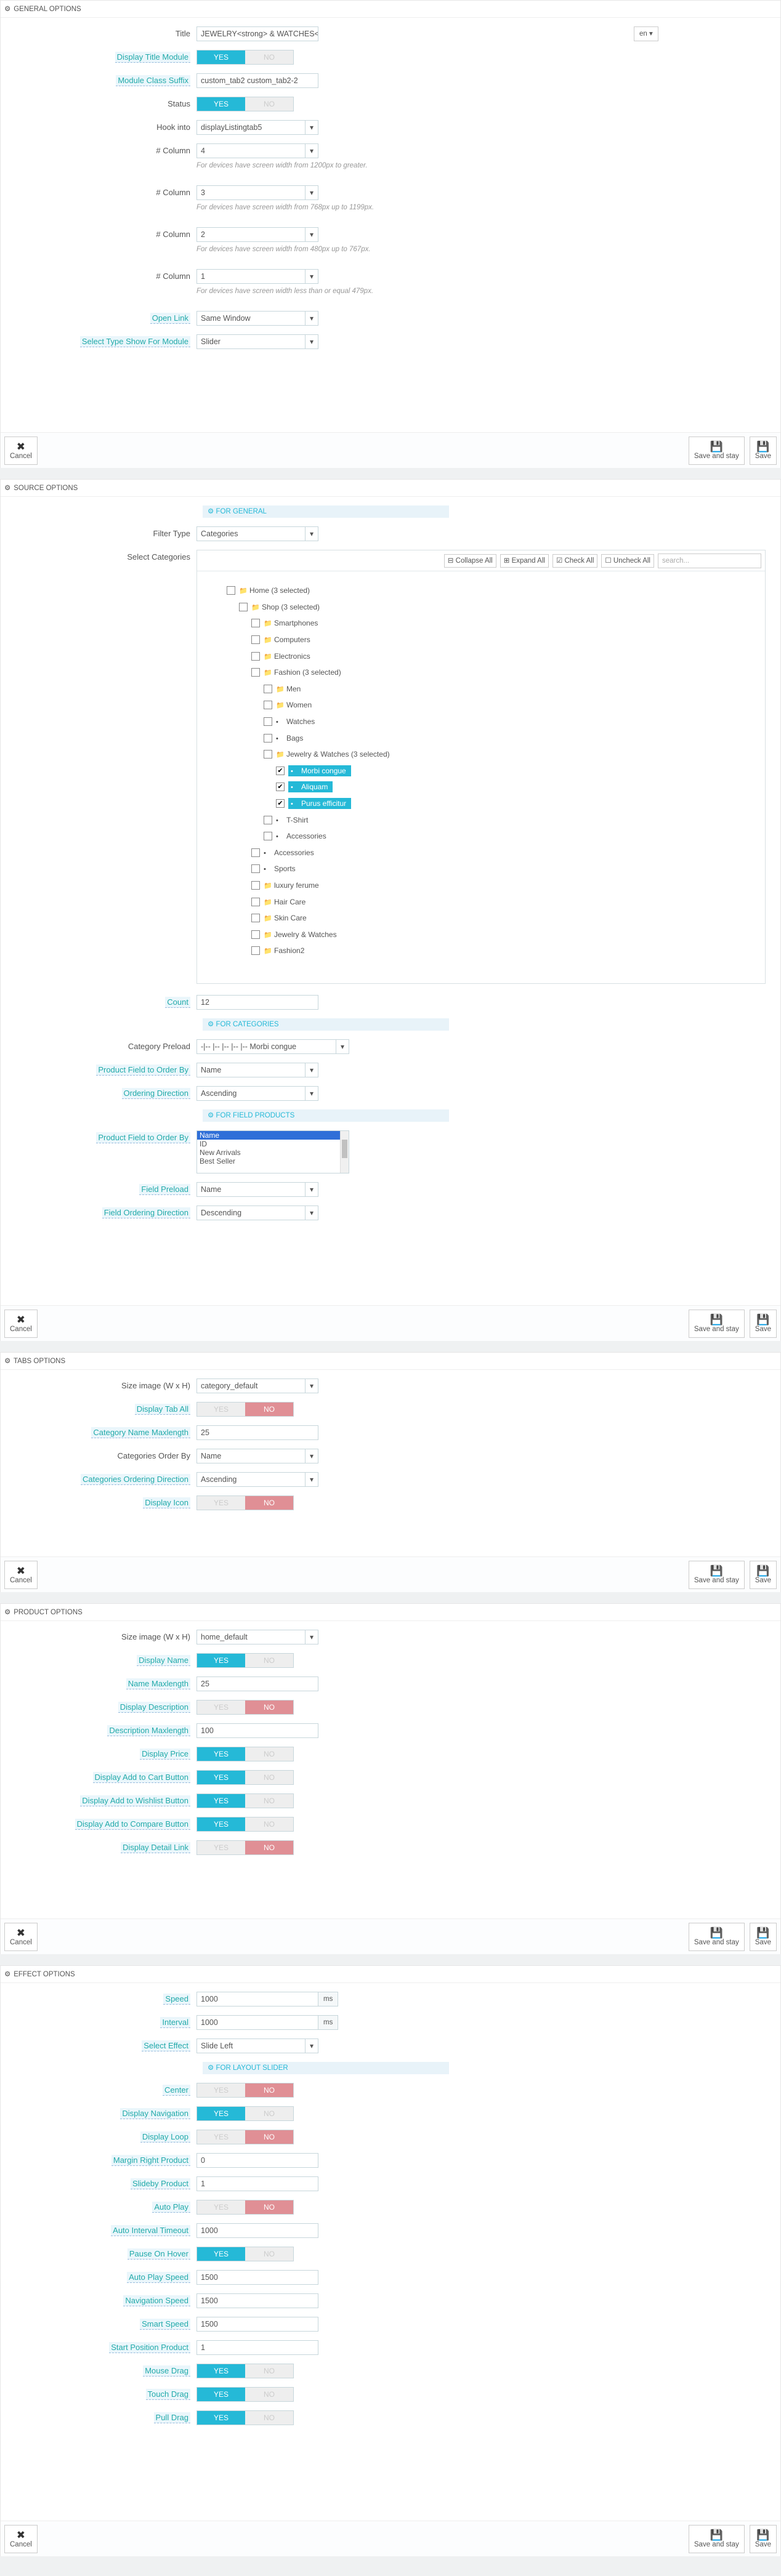 This screenshot has width=781, height=2576. What do you see at coordinates (496, 754) in the screenshot?
I see `tree-node: 📁 Jewelry & Watches (3 selected)` at bounding box center [496, 754].